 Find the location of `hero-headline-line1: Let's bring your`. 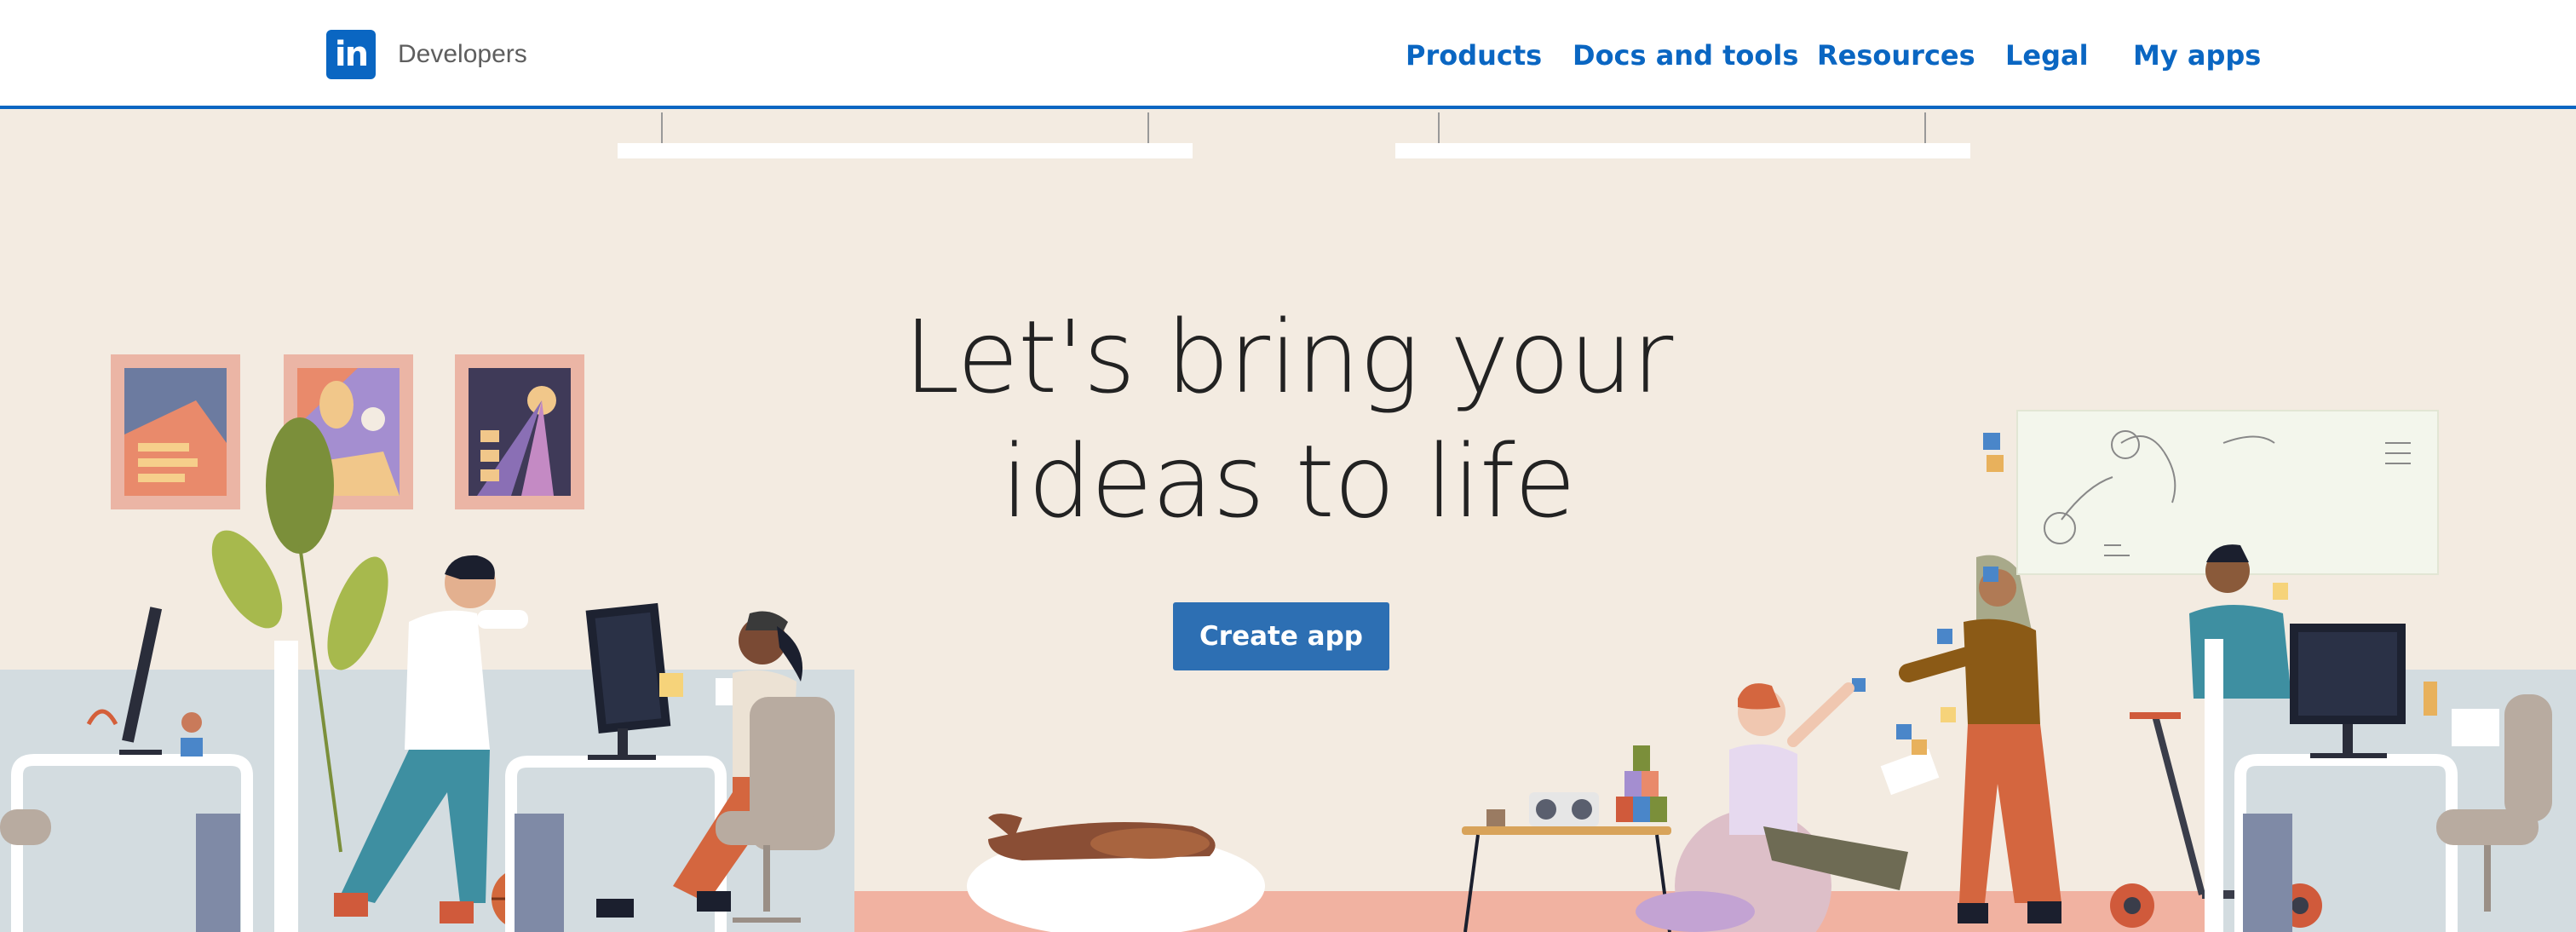

hero-headline-line1: Let's bring your is located at coordinates (1288, 357).